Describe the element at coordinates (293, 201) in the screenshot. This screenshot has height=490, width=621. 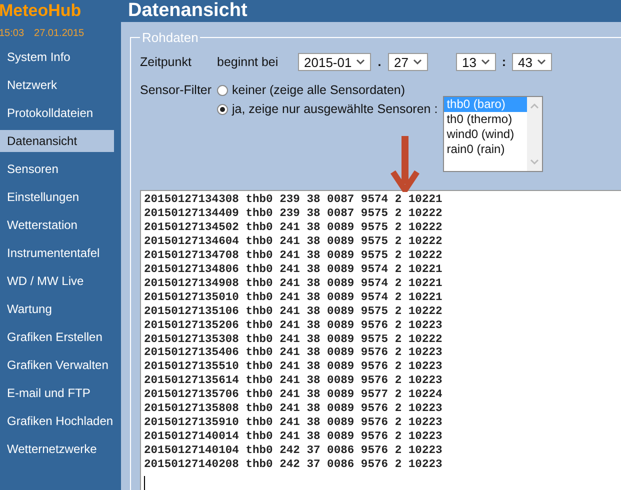
I see `data-line: 20150127134308 thb0 239 38 0087 9574 2 10221` at that location.